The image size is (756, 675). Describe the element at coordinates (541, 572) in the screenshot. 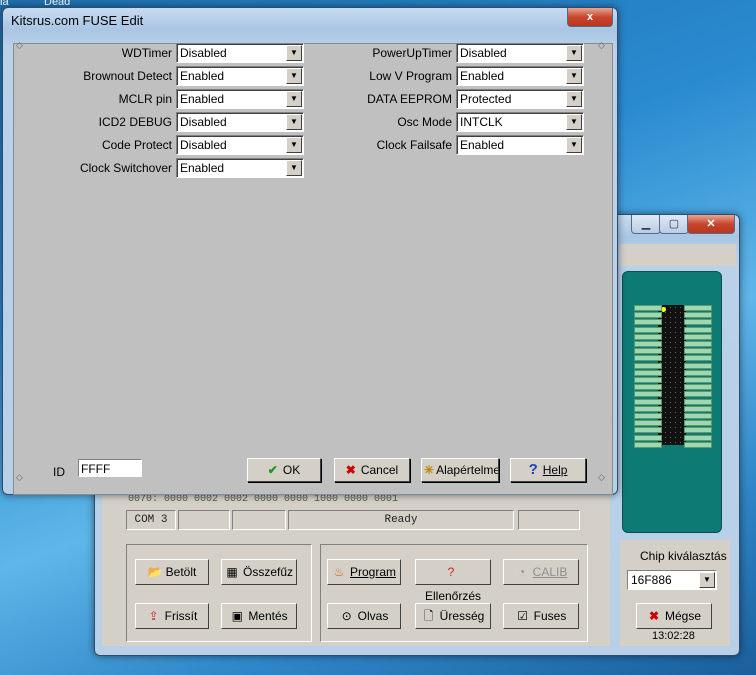

I see `calib-button: ◔ CALIB` at that location.